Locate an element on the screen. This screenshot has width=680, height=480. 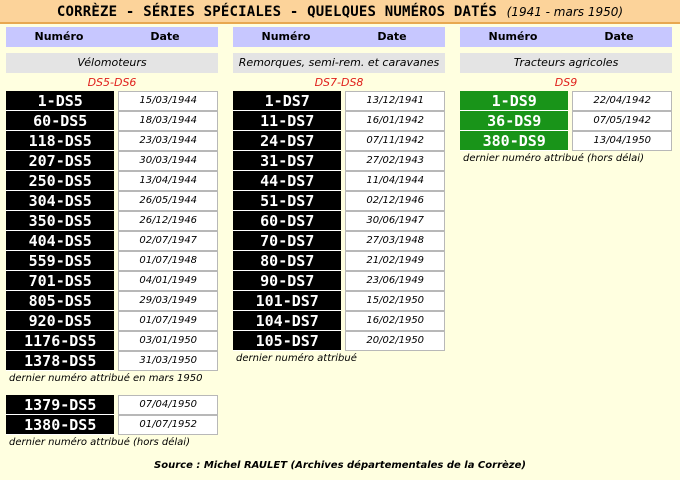
table-row: 805-DS5 29/03/1949 is located at coordinates (112, 301).